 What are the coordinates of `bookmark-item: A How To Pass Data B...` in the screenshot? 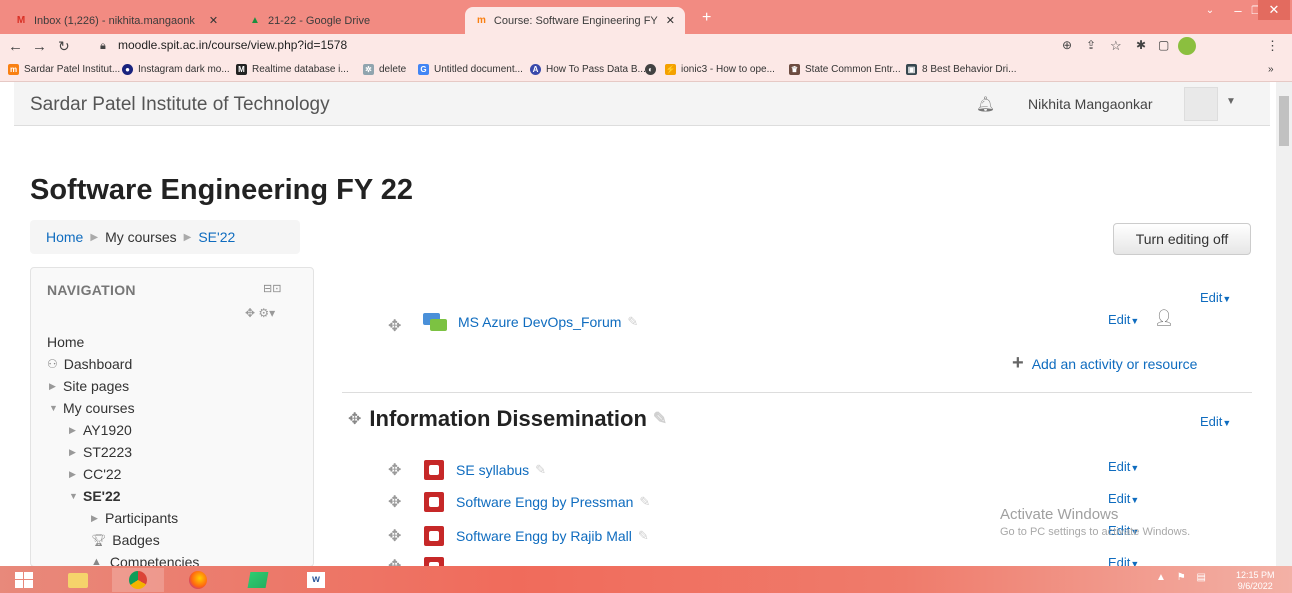 It's located at (588, 69).